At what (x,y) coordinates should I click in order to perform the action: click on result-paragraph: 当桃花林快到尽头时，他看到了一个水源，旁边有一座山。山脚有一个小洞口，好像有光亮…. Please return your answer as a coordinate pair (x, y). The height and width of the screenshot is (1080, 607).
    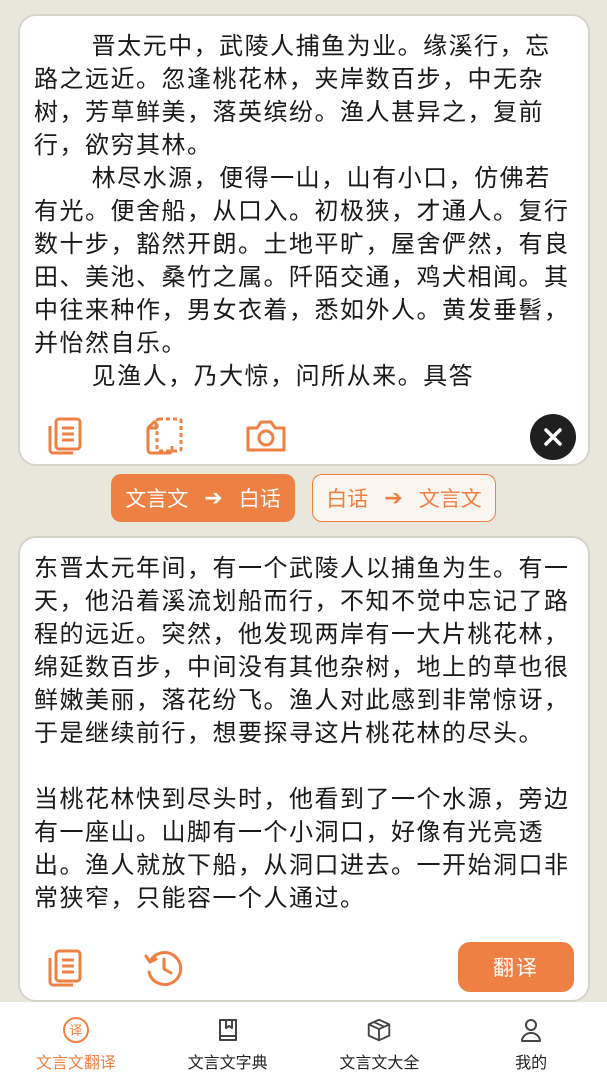
    Looking at the image, I should click on (302, 848).